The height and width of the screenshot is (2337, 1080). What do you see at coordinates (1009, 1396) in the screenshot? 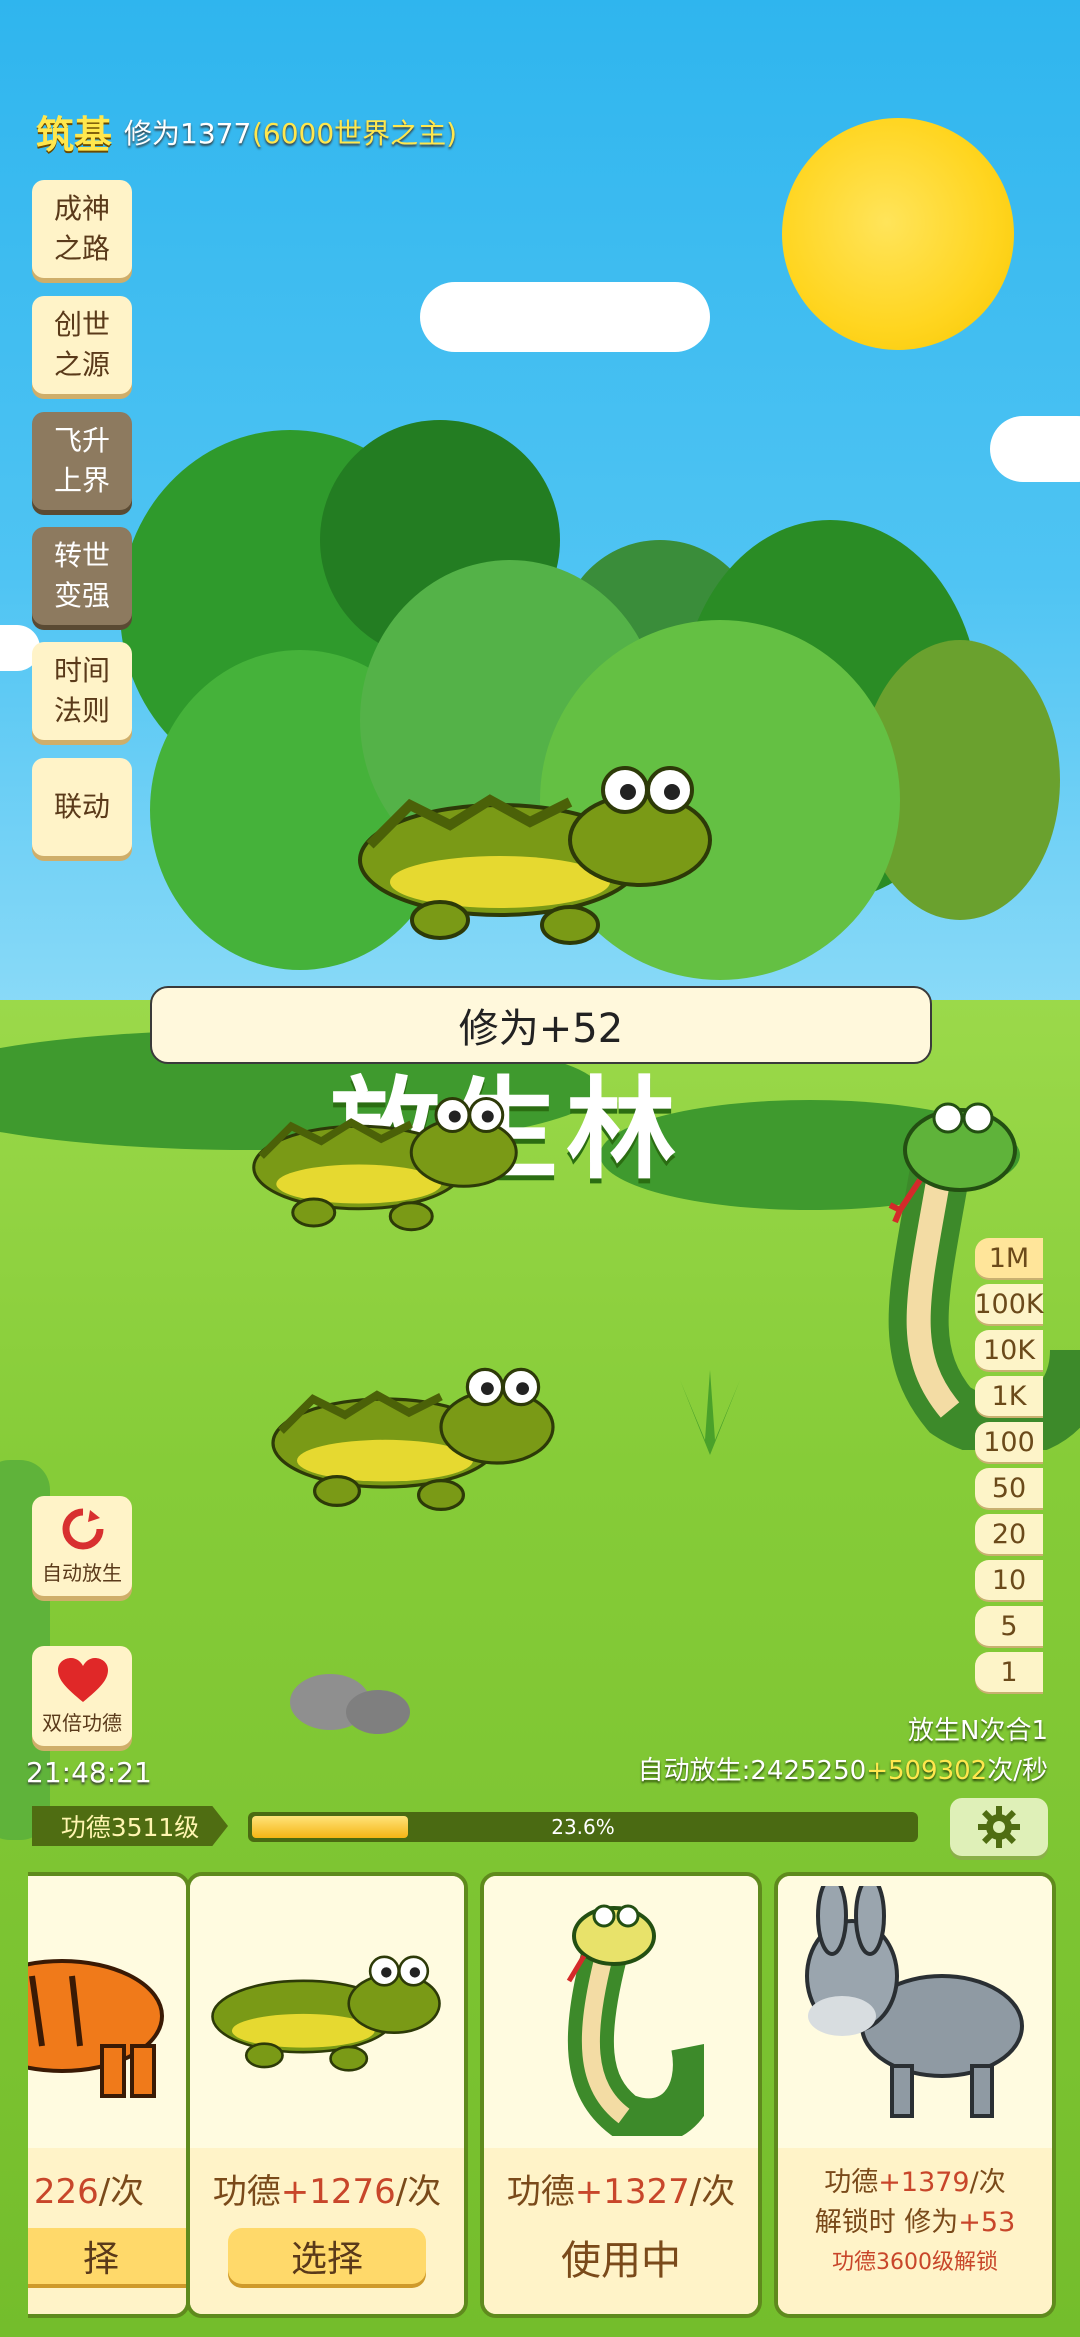
I see `multiplier-button: 1K` at bounding box center [1009, 1396].